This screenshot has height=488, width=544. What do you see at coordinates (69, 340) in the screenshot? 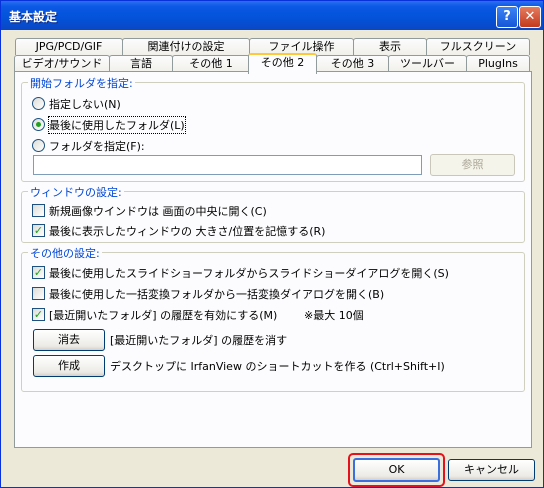
I see `clear-history-button: 消去` at bounding box center [69, 340].